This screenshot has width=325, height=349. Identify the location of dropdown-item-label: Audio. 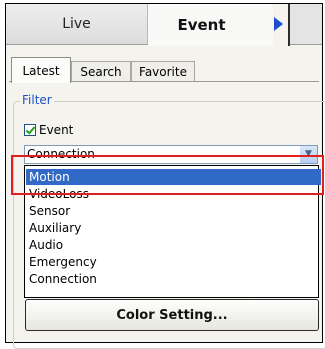
(46, 245).